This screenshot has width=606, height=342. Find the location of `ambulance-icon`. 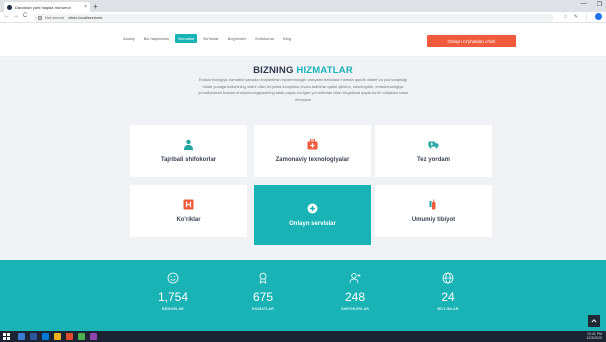

ambulance-icon is located at coordinates (433, 144).